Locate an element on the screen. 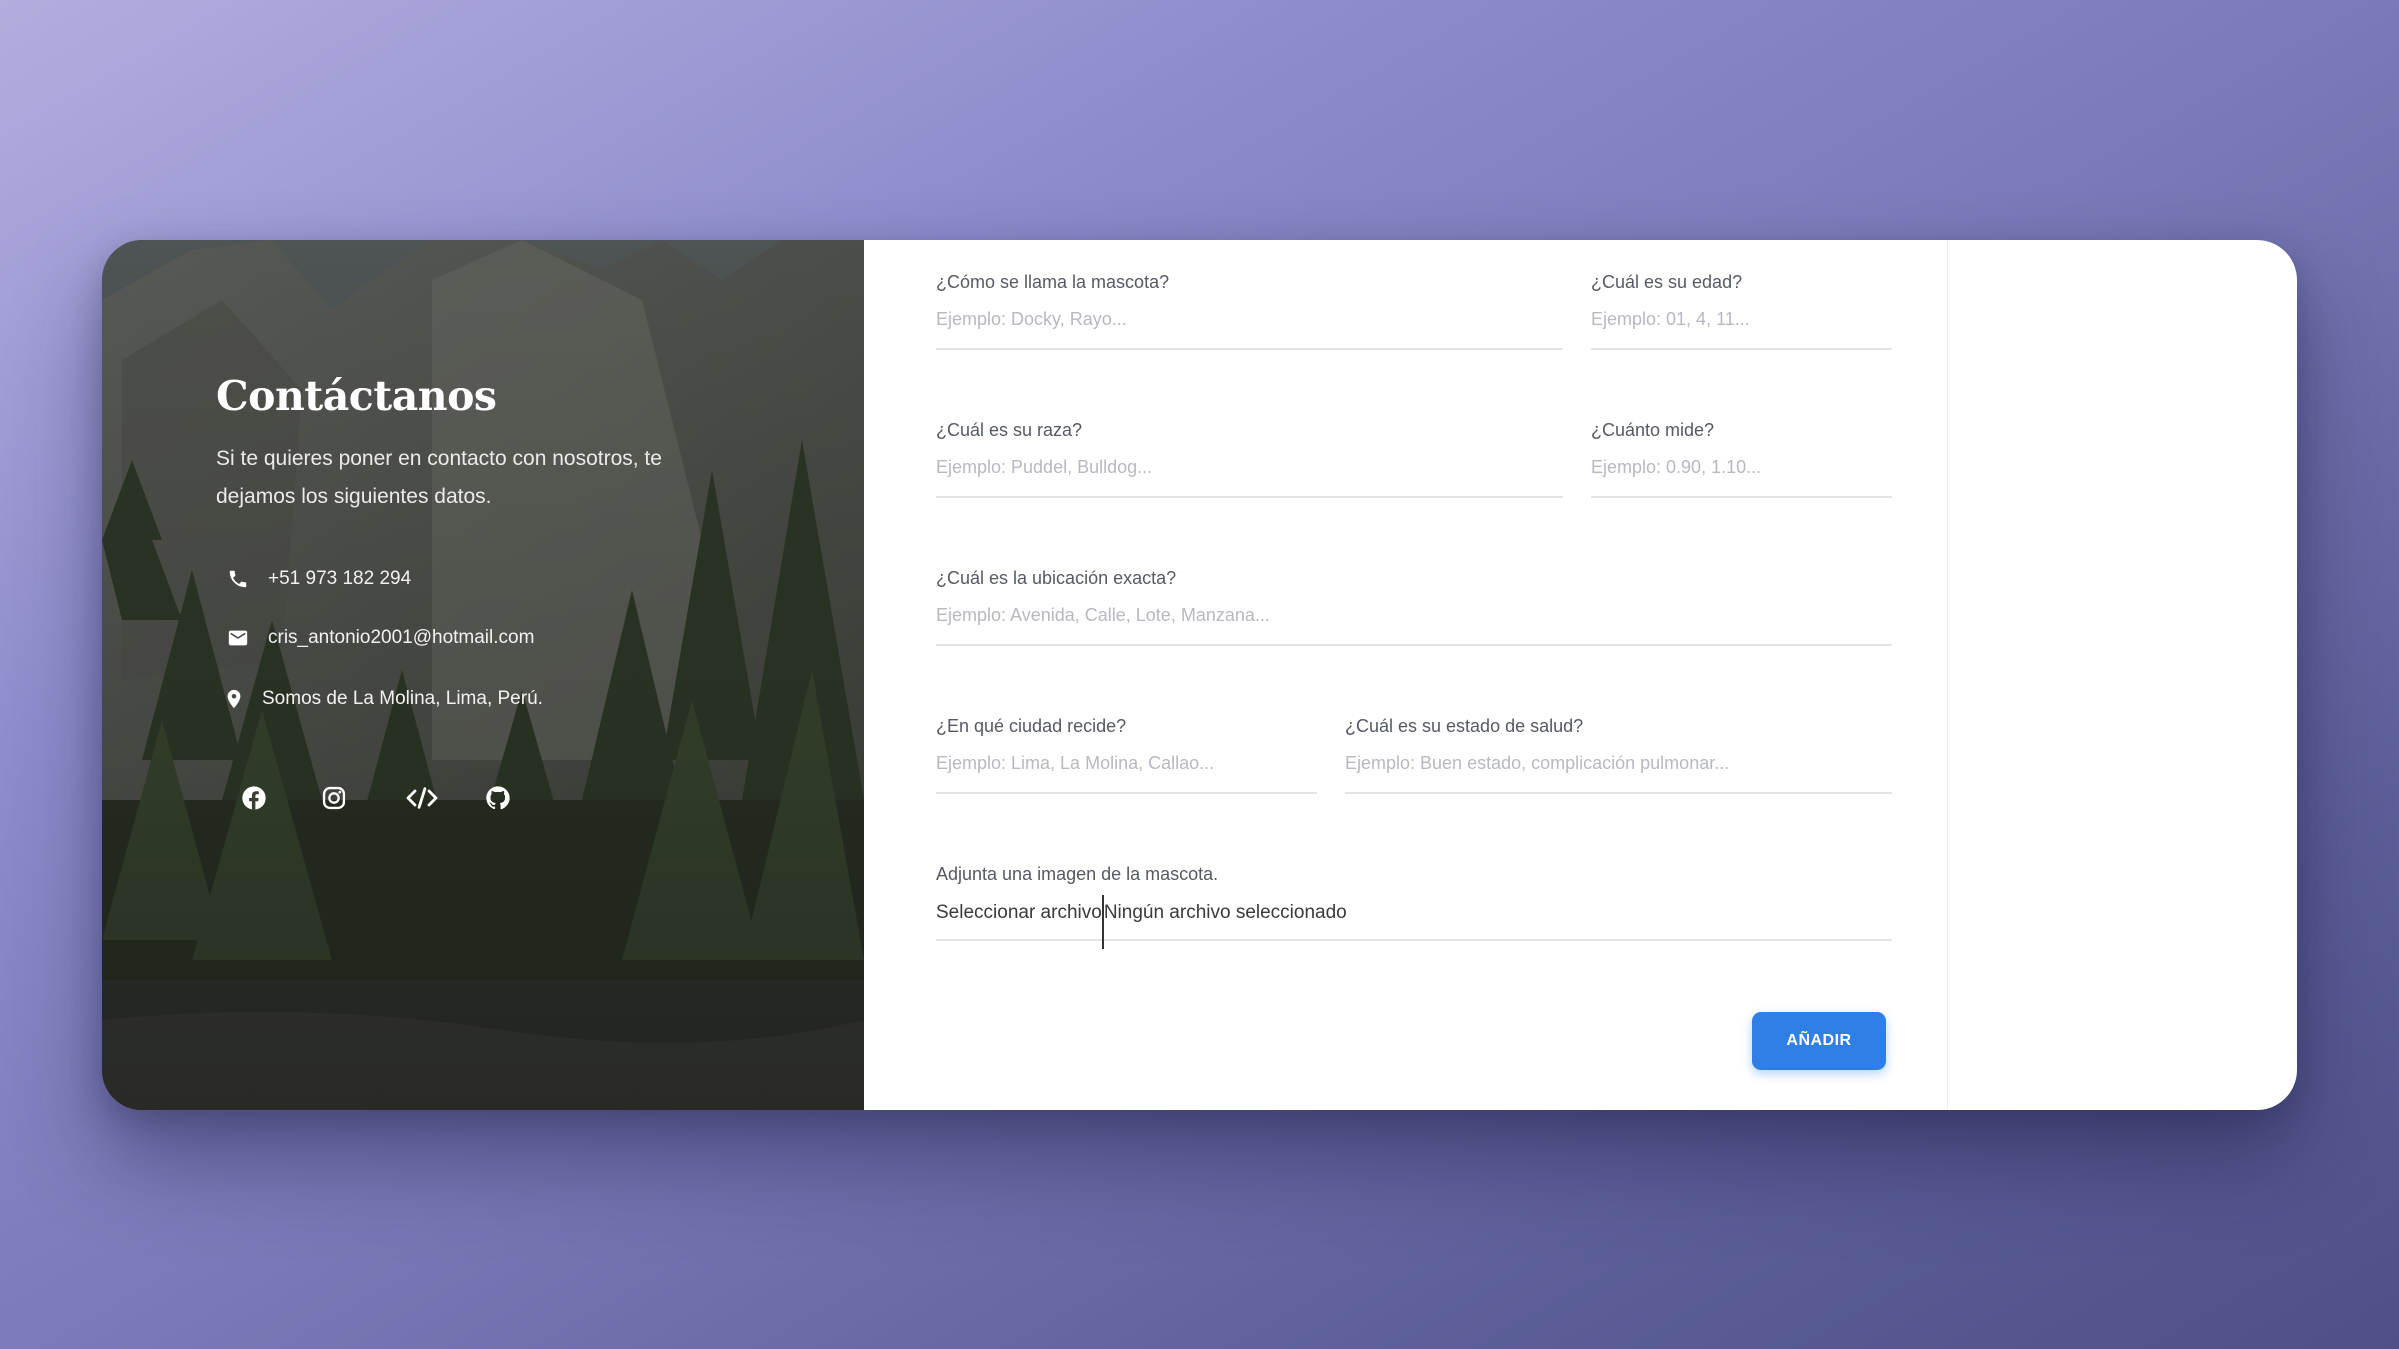 The height and width of the screenshot is (1349, 2399). phone-row: +51 973 182 294 is located at coordinates (318, 579).